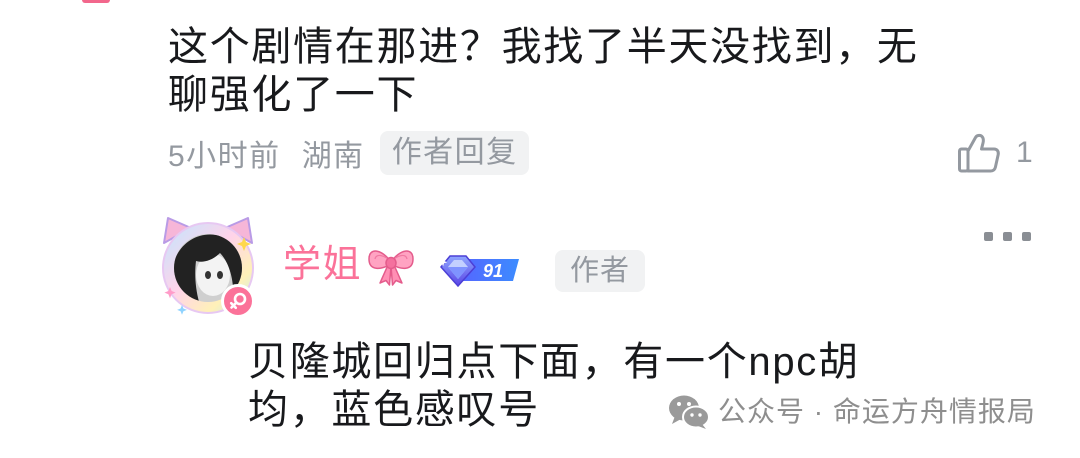  I want to click on gender-badge, so click(238, 301).